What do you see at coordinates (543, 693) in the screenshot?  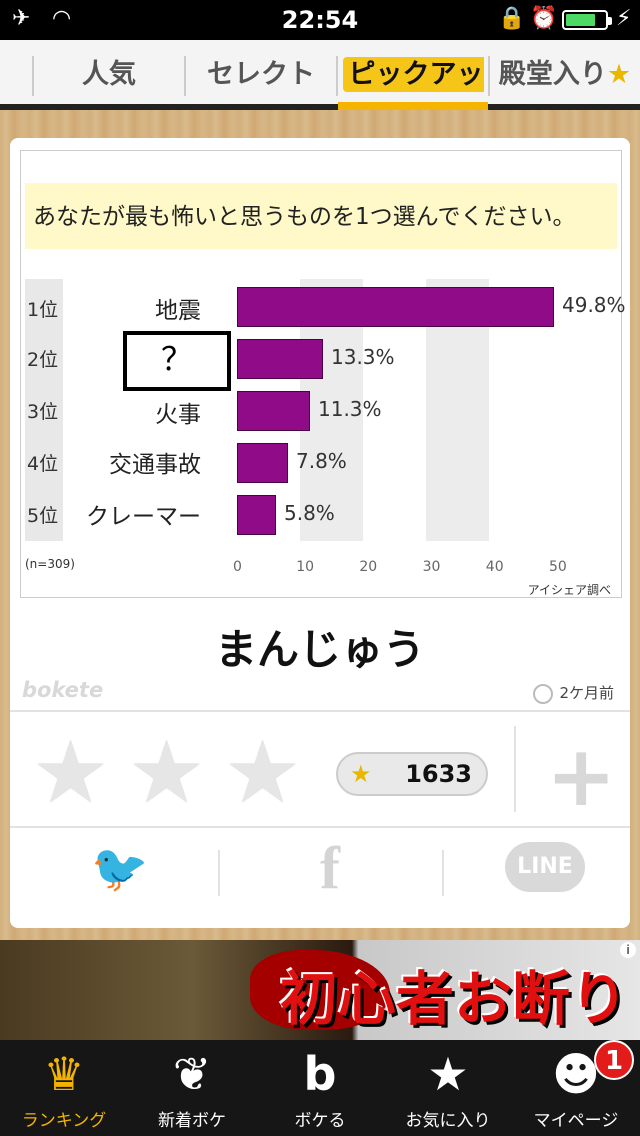 I see `clock-icon` at bounding box center [543, 693].